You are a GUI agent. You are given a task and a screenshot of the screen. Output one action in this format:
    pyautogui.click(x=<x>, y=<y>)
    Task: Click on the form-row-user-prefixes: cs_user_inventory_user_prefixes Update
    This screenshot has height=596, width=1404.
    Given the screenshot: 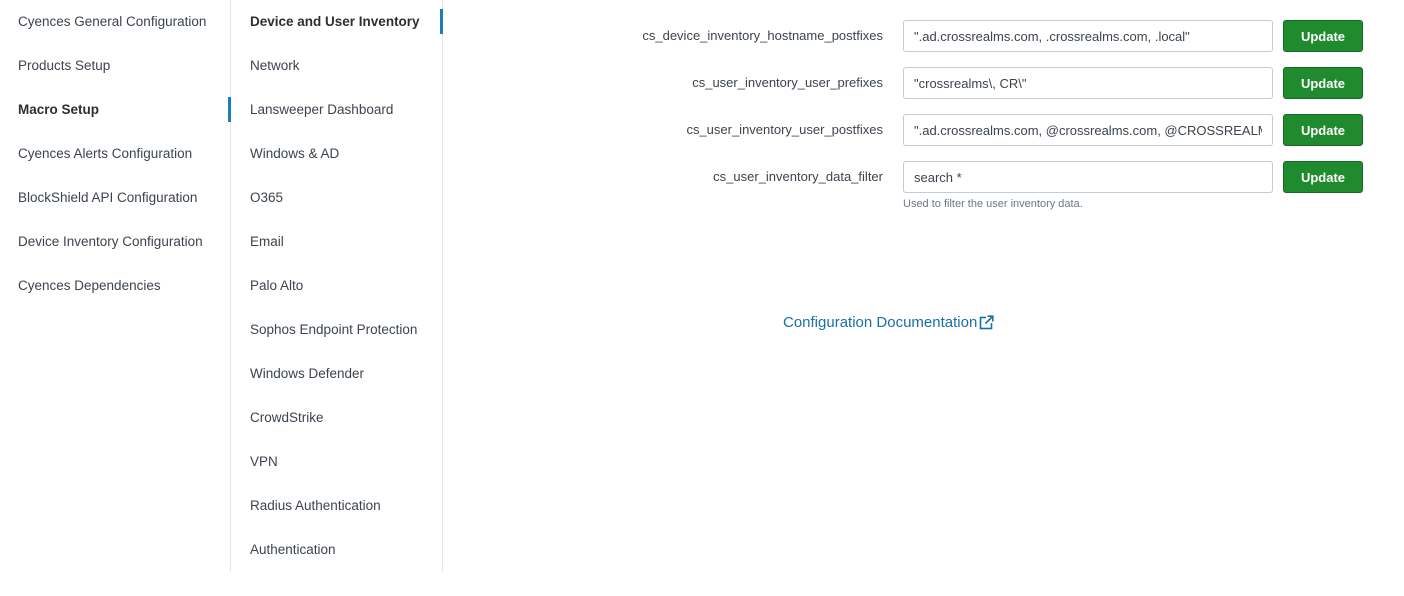 What is the action you would take?
    pyautogui.click(x=923, y=83)
    